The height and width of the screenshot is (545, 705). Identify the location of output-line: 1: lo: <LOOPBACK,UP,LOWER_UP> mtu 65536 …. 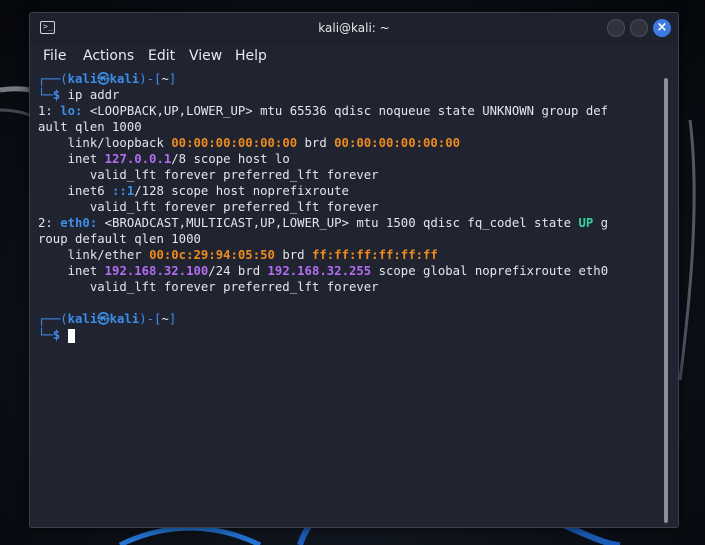
(323, 111).